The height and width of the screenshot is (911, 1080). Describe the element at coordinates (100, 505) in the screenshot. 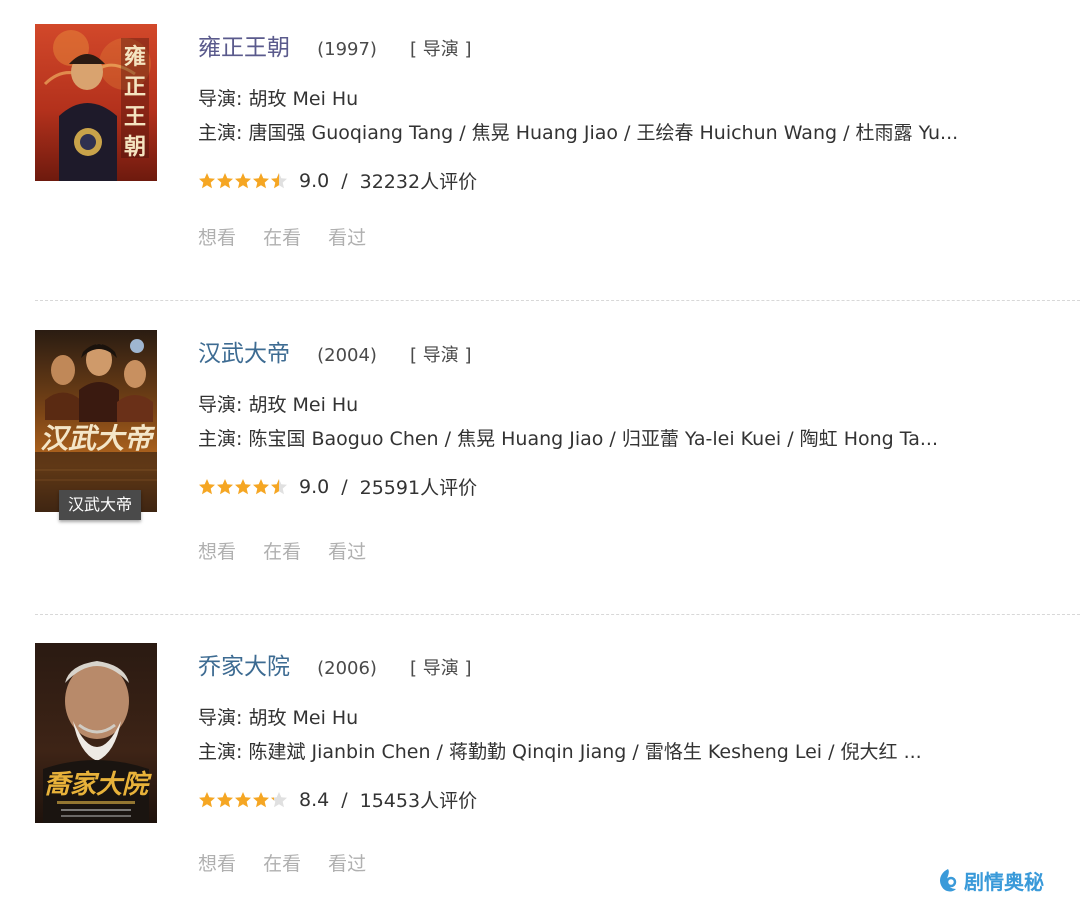

I see `poster-caption: 汉武大帝` at that location.